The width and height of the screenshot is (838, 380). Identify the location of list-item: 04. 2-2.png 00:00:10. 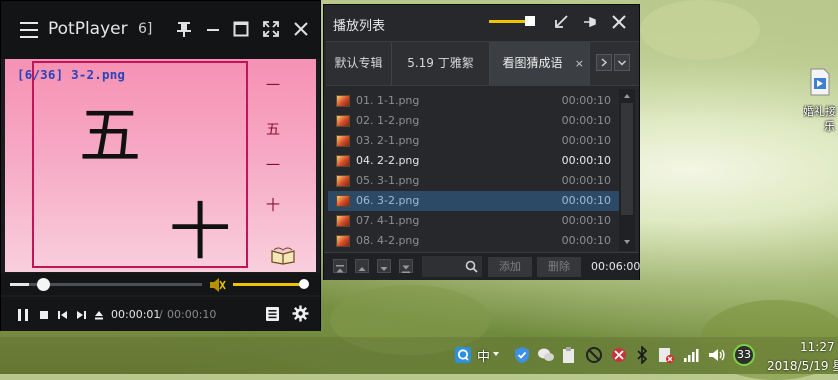
(473, 161).